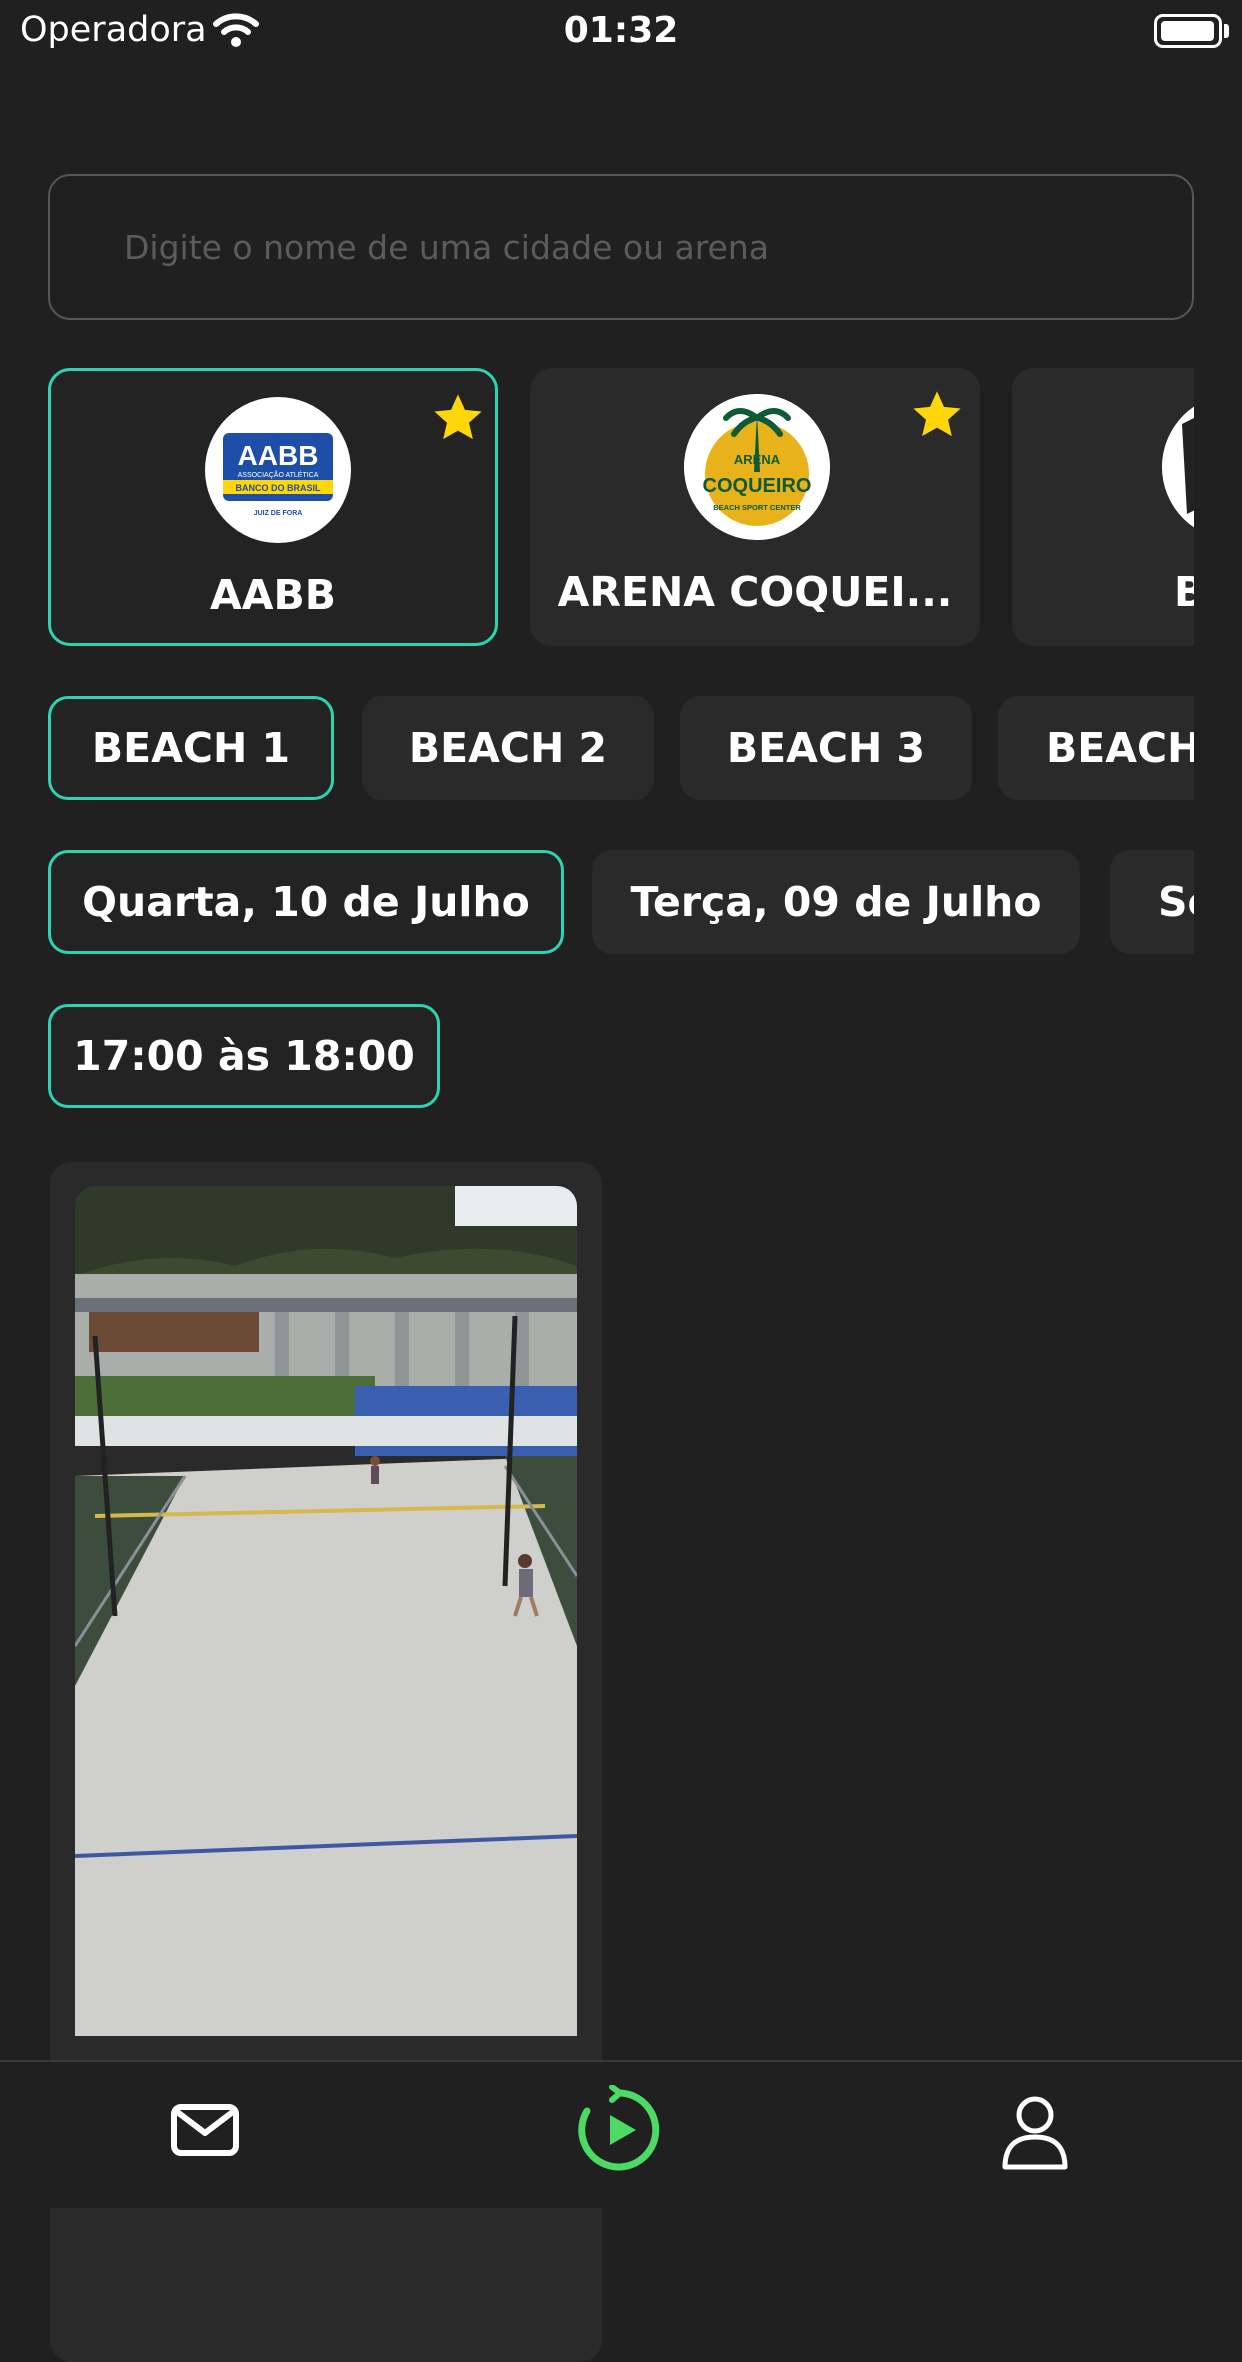  What do you see at coordinates (1152, 902) in the screenshot?
I see `date-pill: Se` at bounding box center [1152, 902].